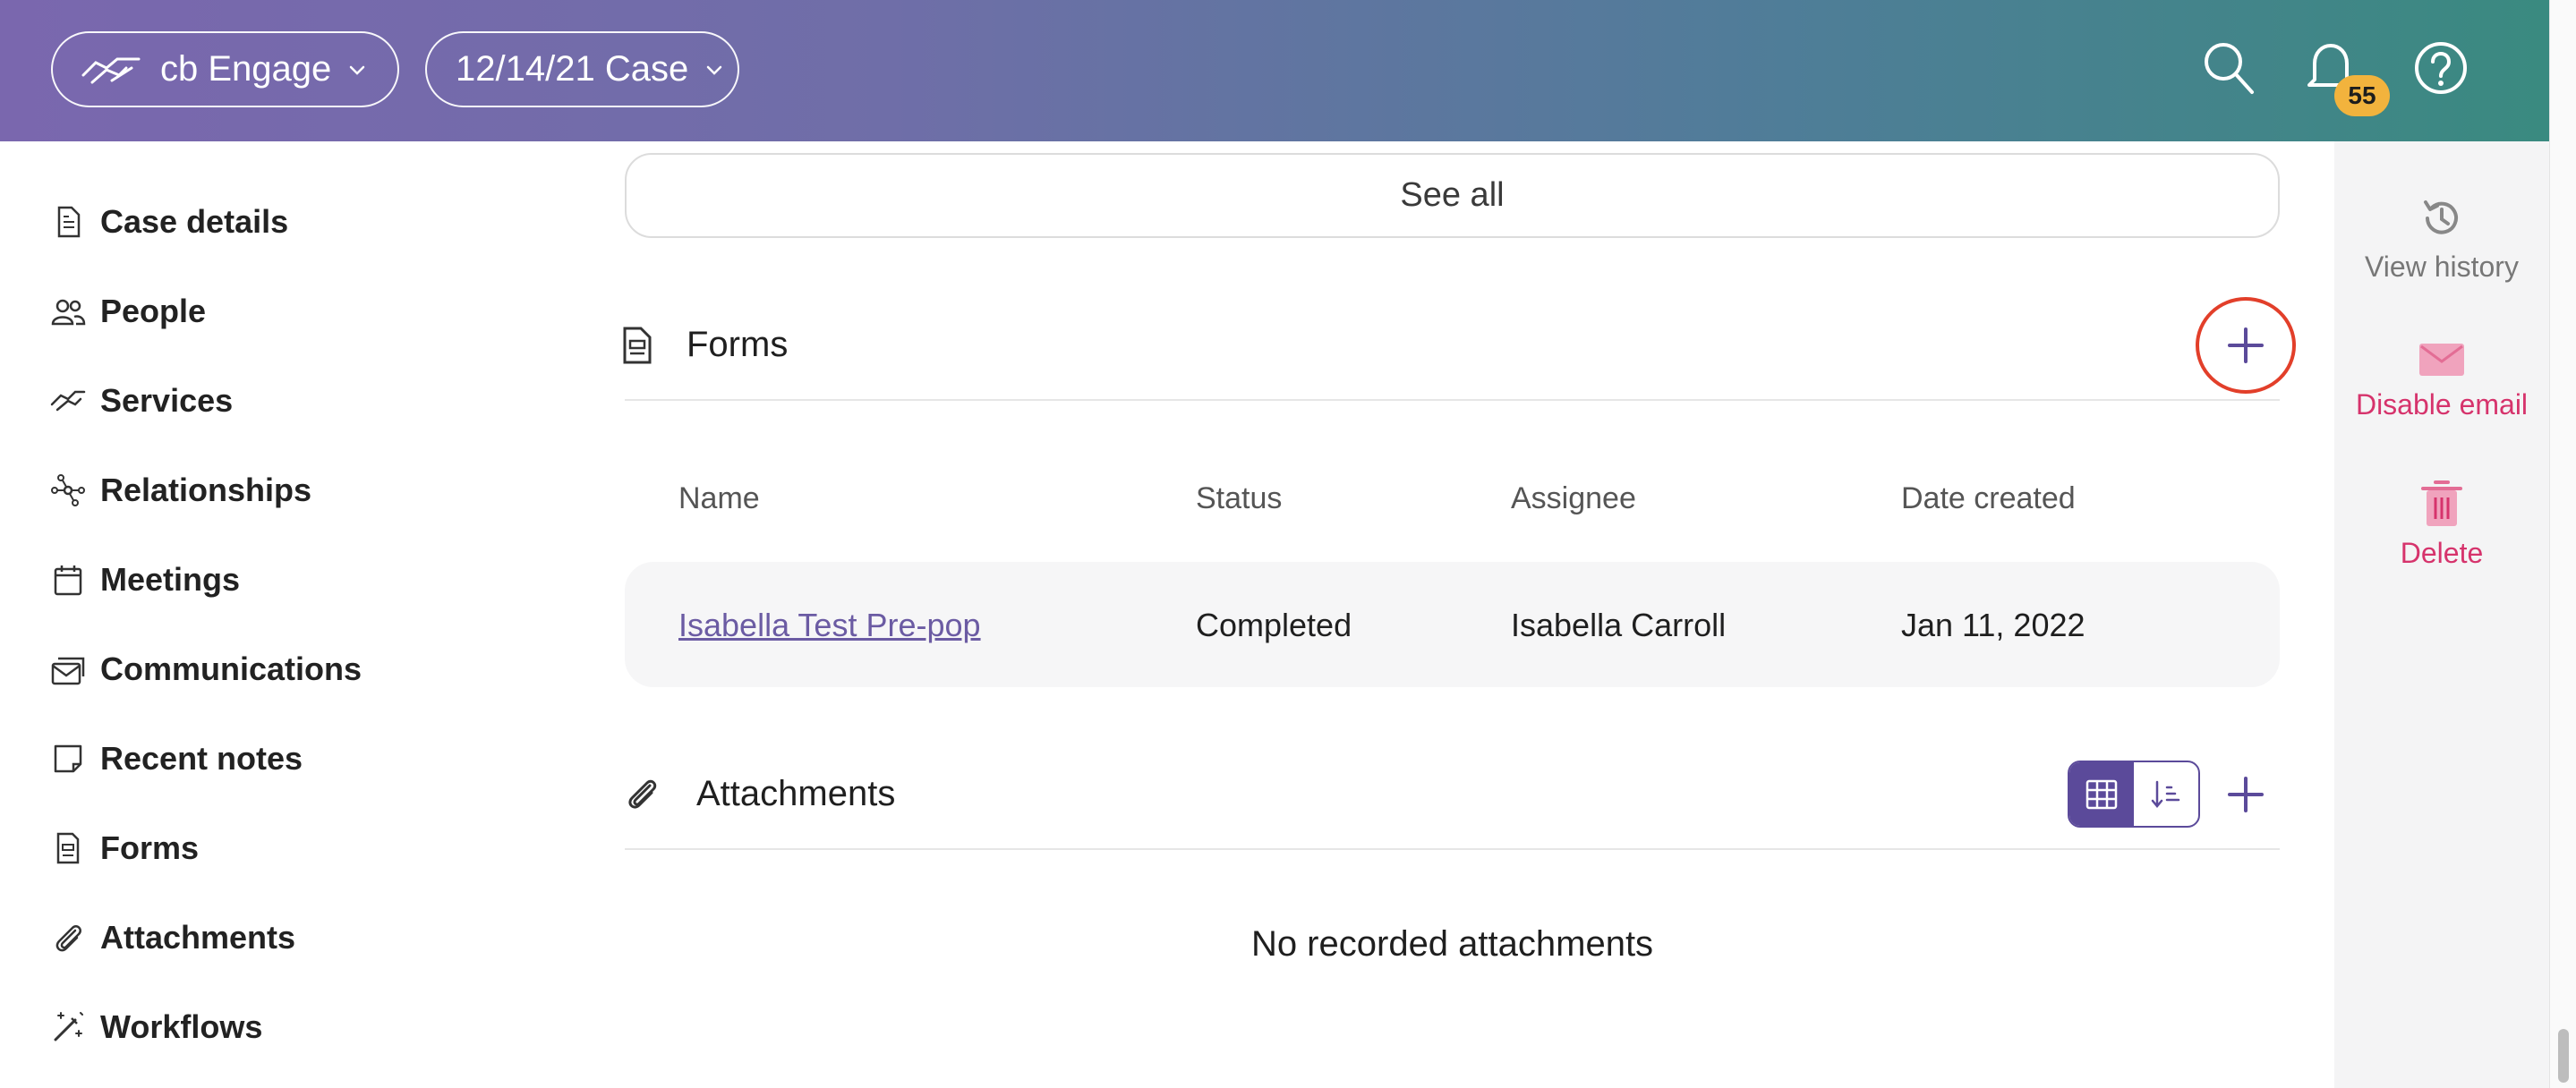 The height and width of the screenshot is (1088, 2576). I want to click on handshake-icon, so click(68, 401).